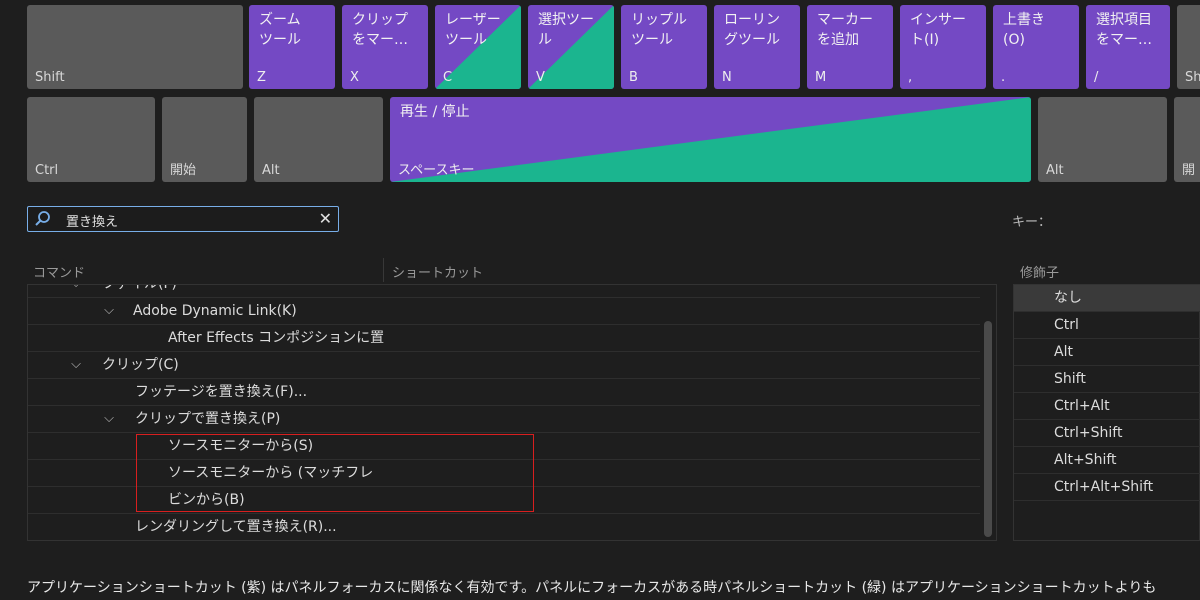 This screenshot has width=1200, height=600. Describe the element at coordinates (1039, 271) in the screenshot. I see `modifier-column-header: 修飾子` at that location.